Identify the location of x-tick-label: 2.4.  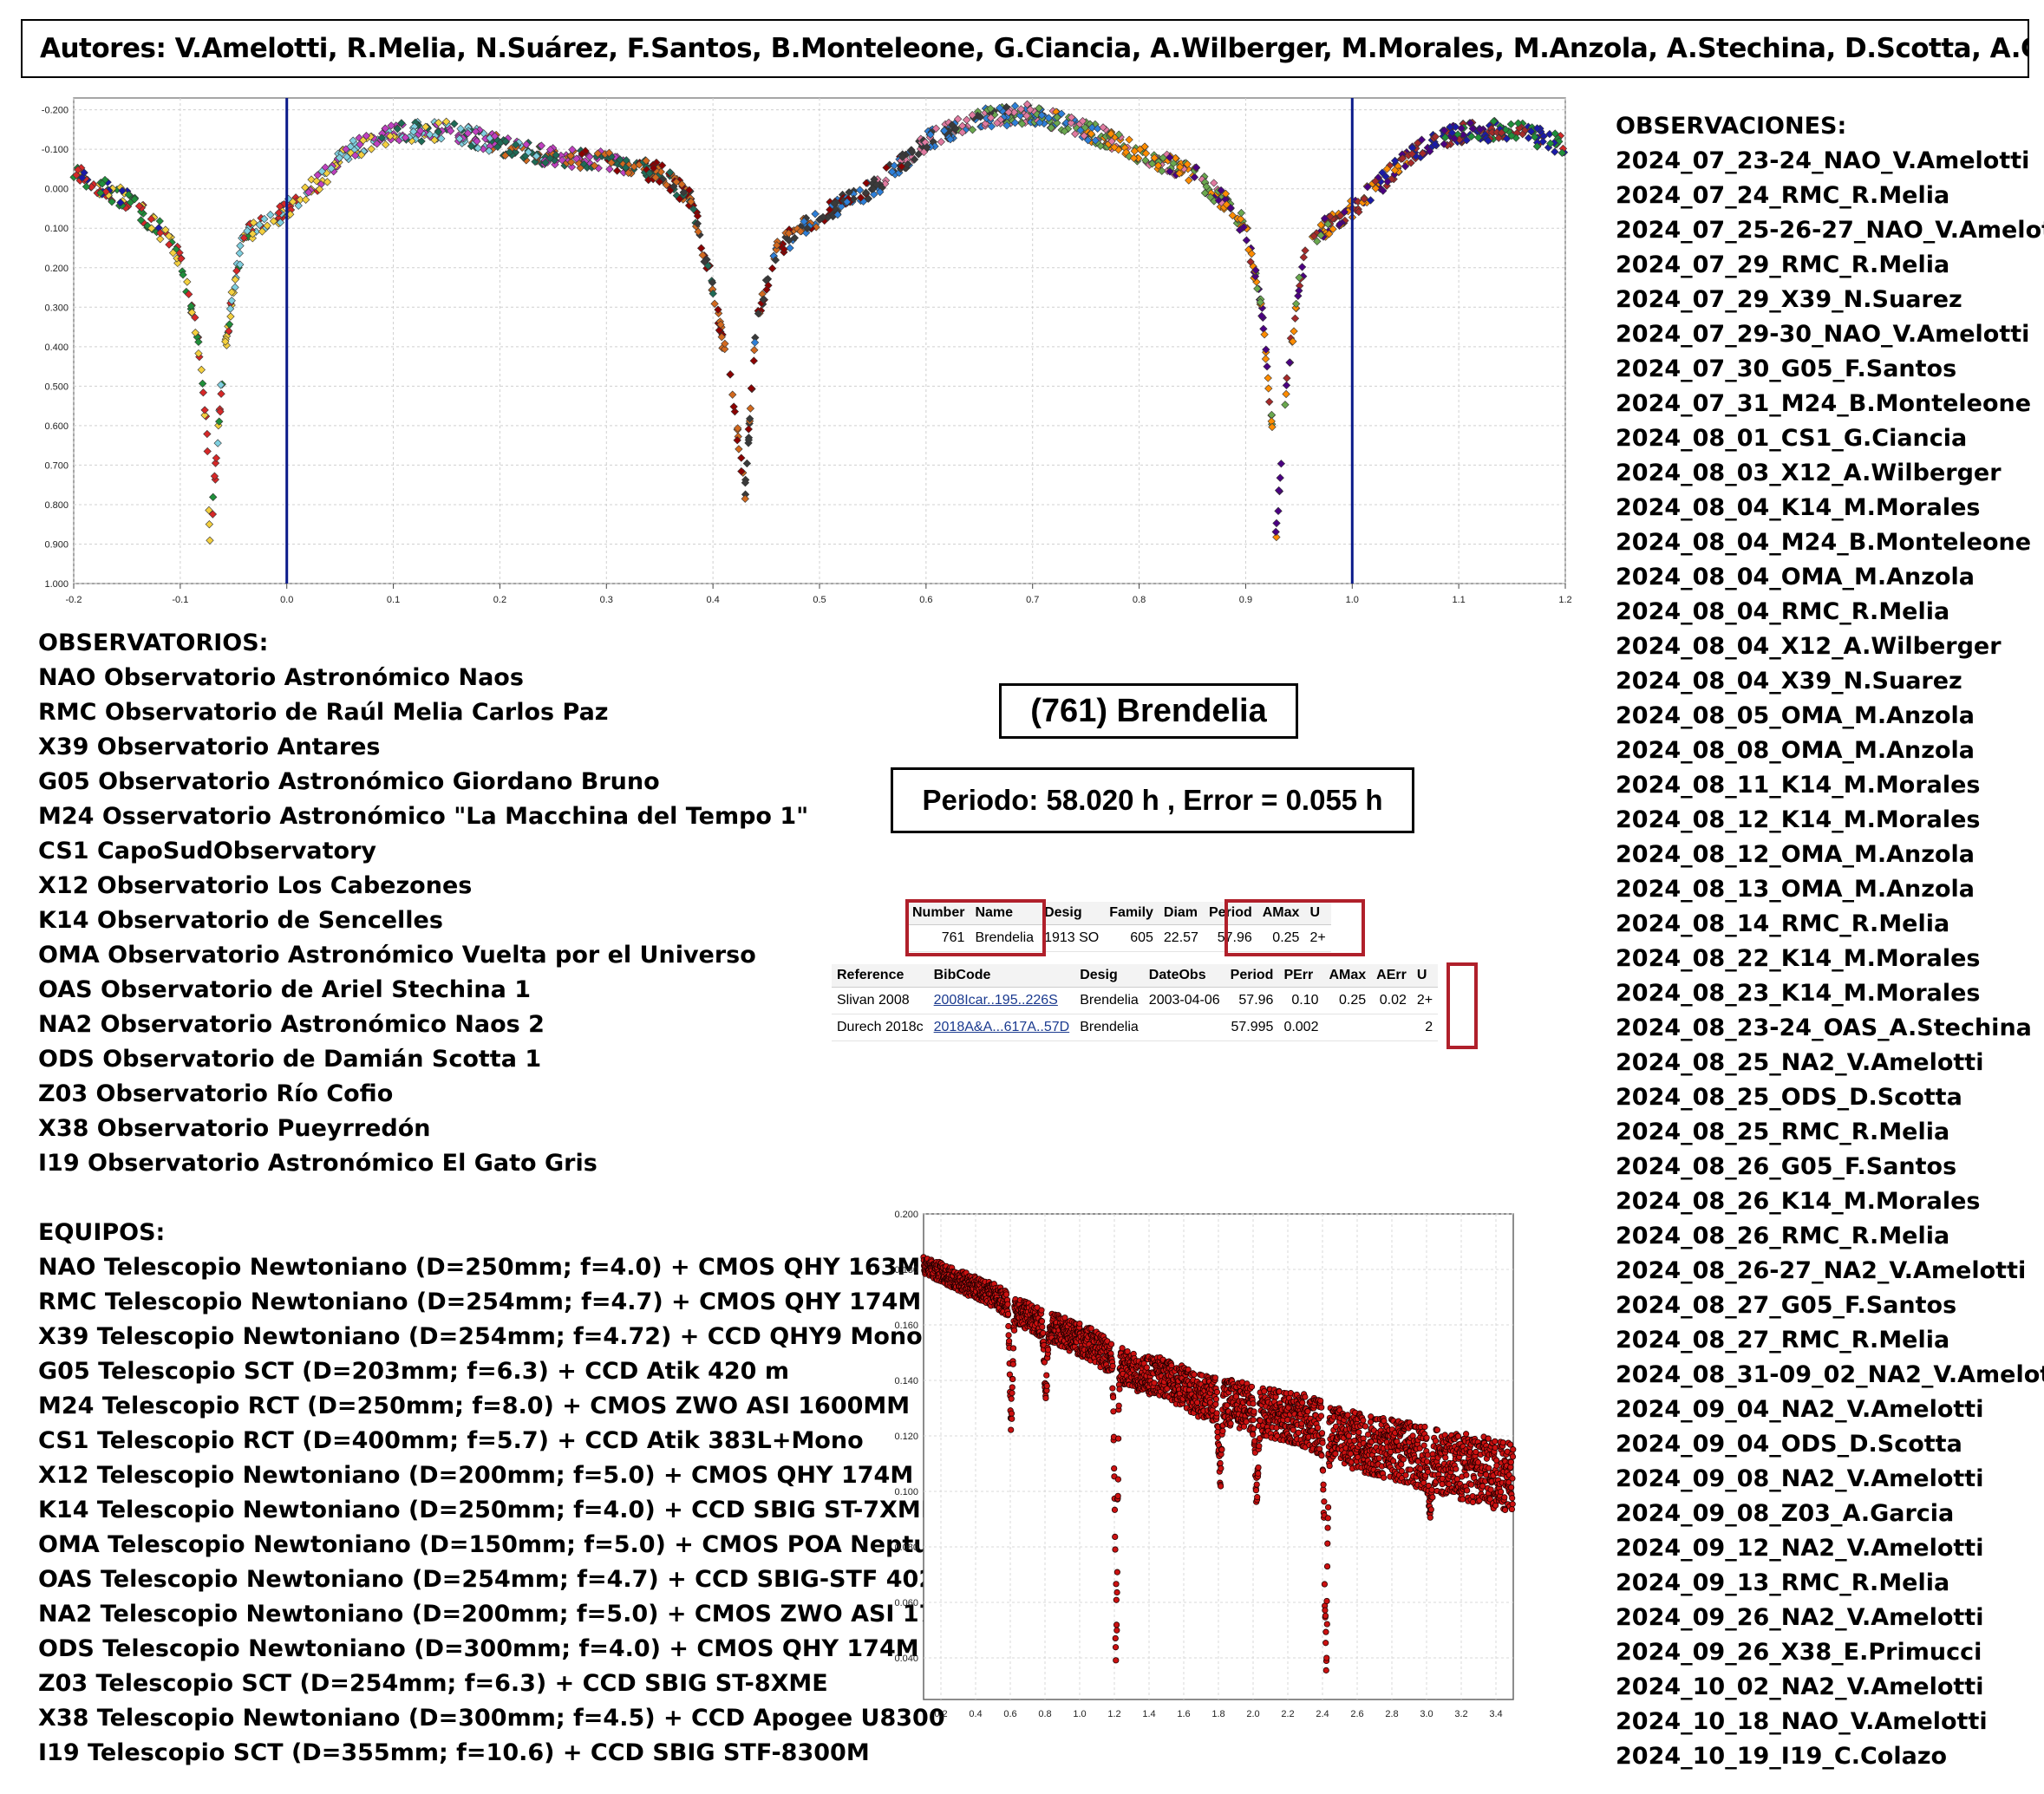
(1323, 1714).